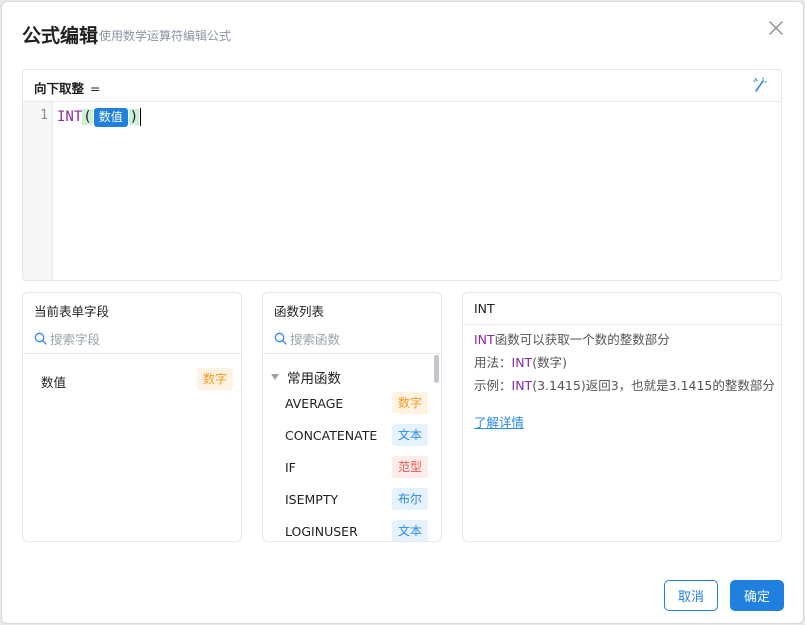 This screenshot has height=625, width=805. I want to click on usage-label: 用法：, so click(493, 362).